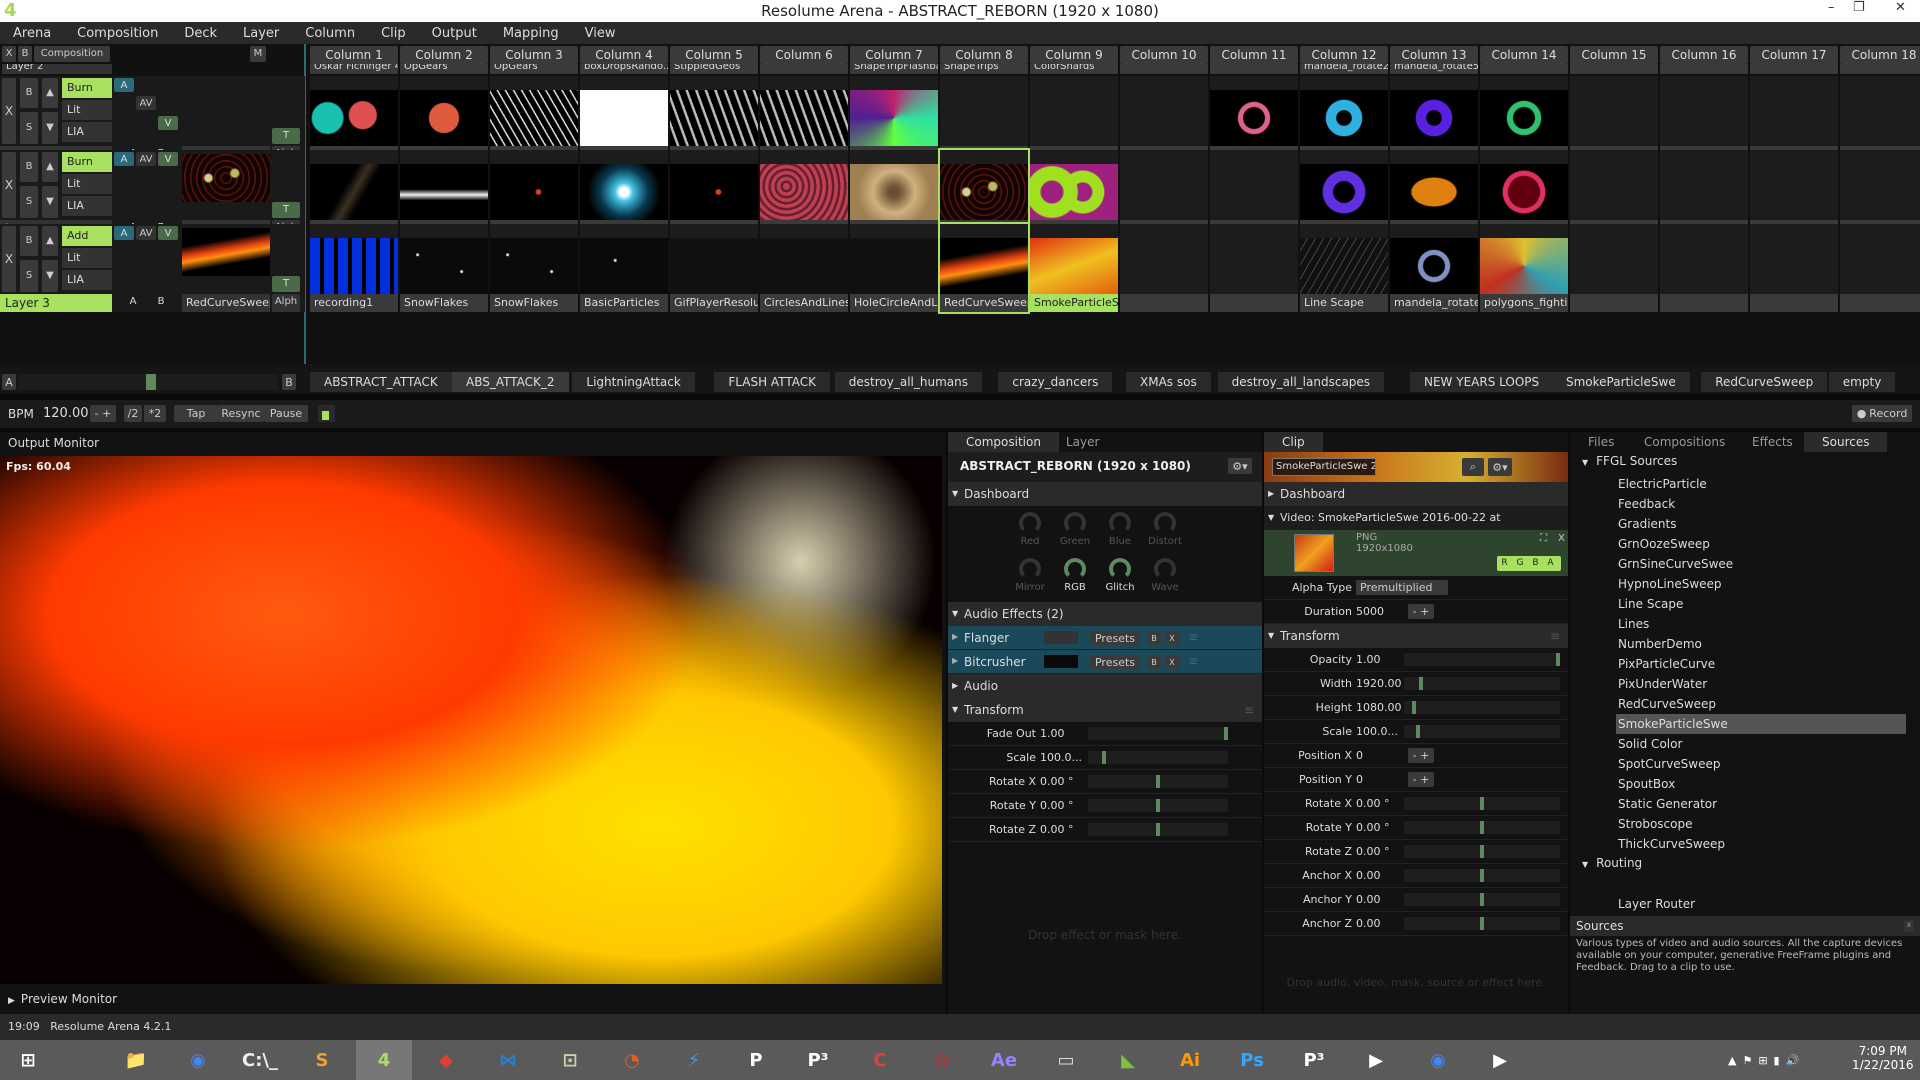  I want to click on pause-button: Pause, so click(286, 413).